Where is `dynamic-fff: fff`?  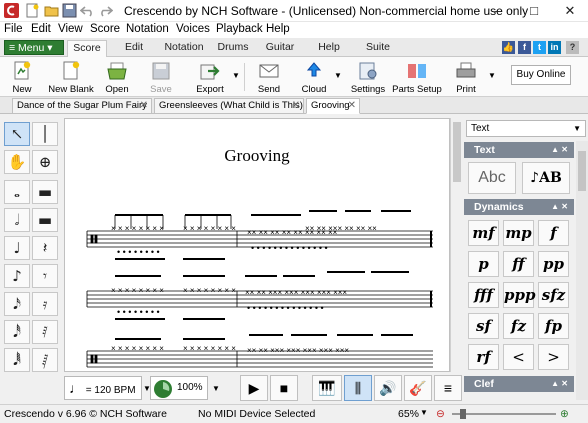 dynamic-fff: fff is located at coordinates (483, 295).